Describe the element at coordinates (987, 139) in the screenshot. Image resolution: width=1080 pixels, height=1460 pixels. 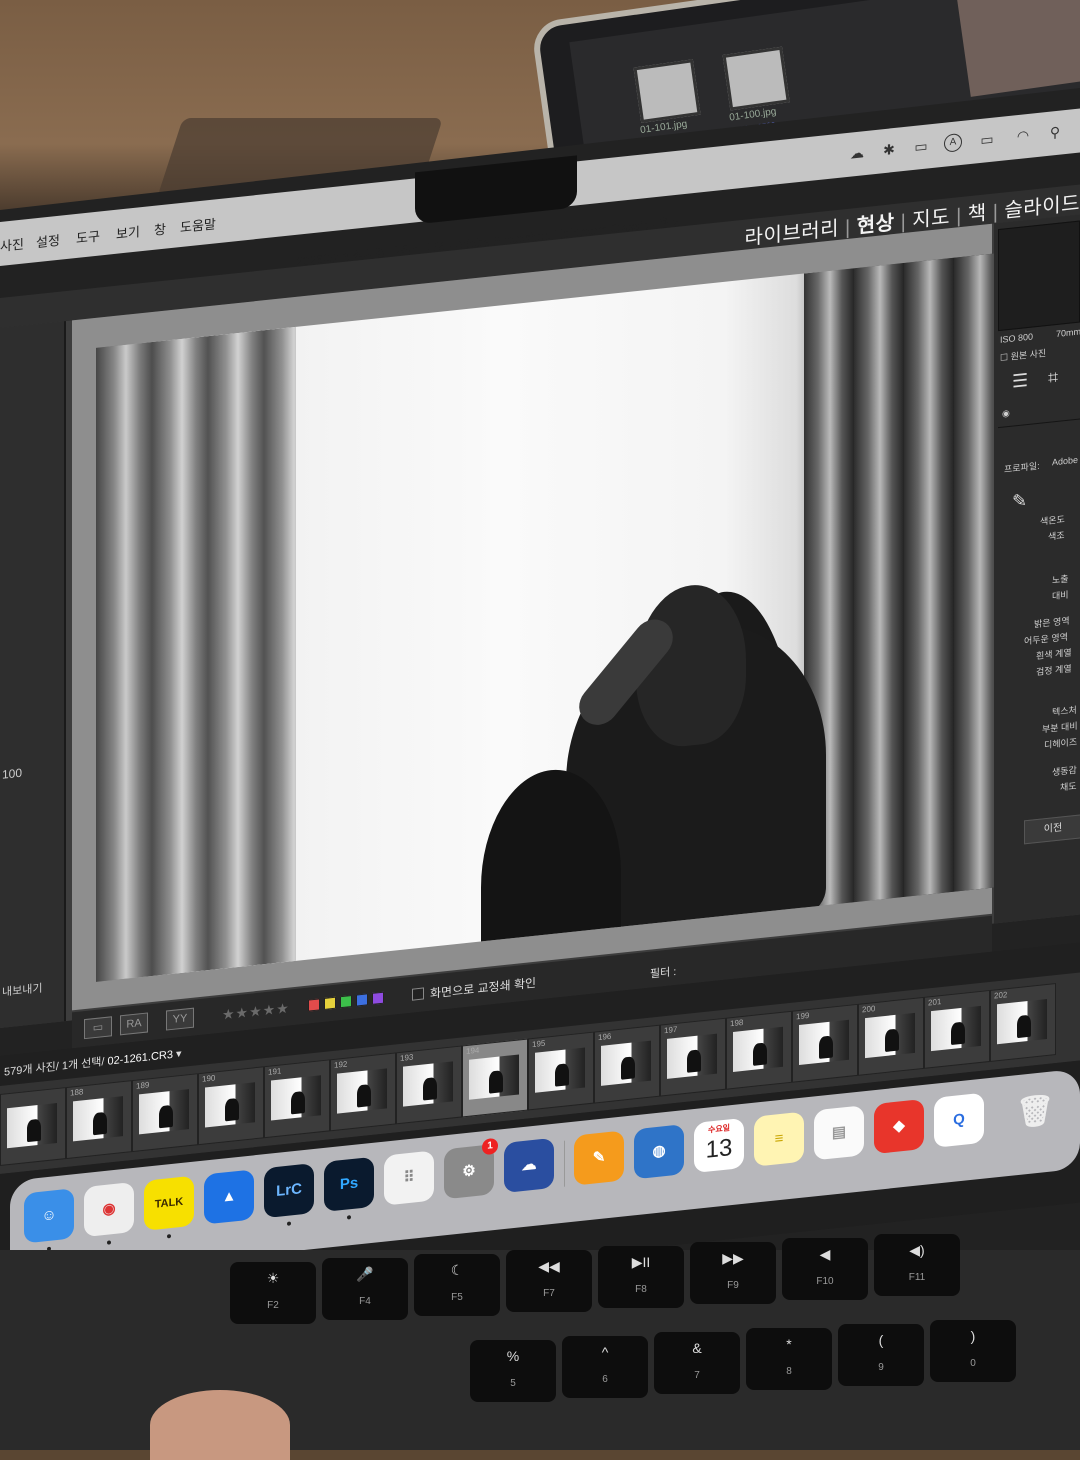
I see `battery-icon: ▭` at that location.